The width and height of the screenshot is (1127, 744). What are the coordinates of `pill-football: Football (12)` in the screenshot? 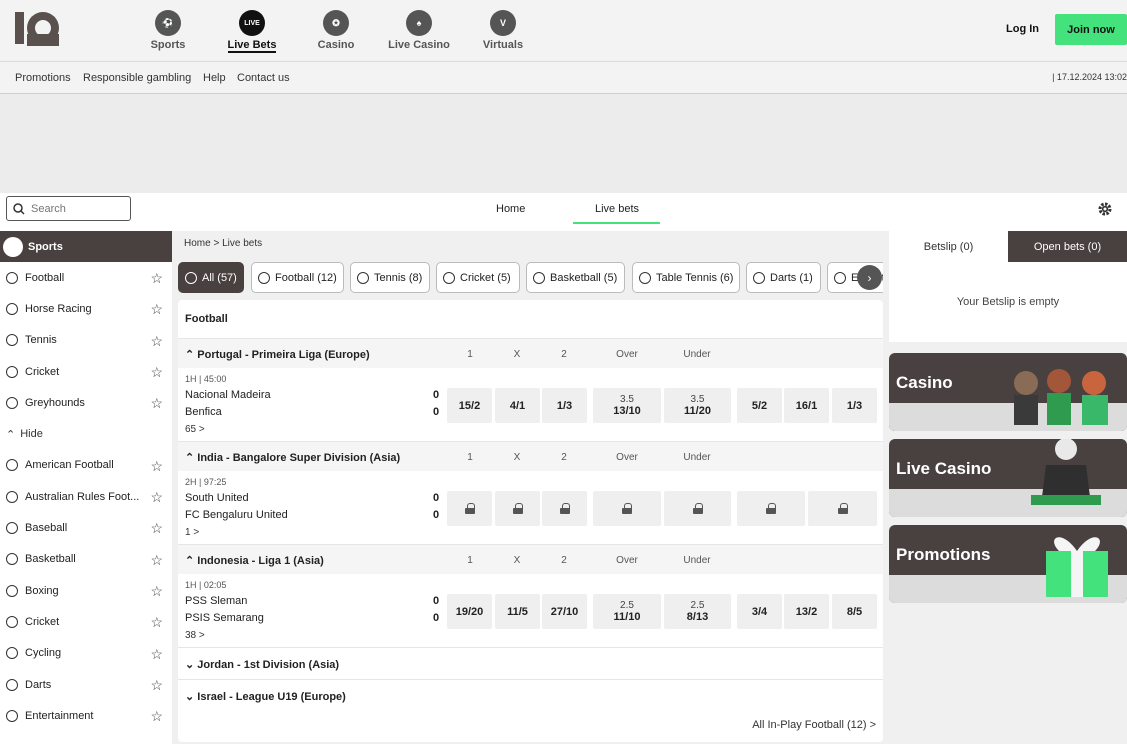 It's located at (297, 277).